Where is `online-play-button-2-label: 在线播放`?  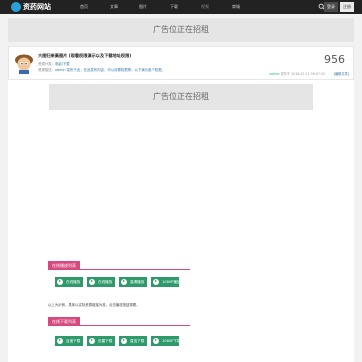
online-play-button-2-label: 在线播放 is located at coordinates (105, 282).